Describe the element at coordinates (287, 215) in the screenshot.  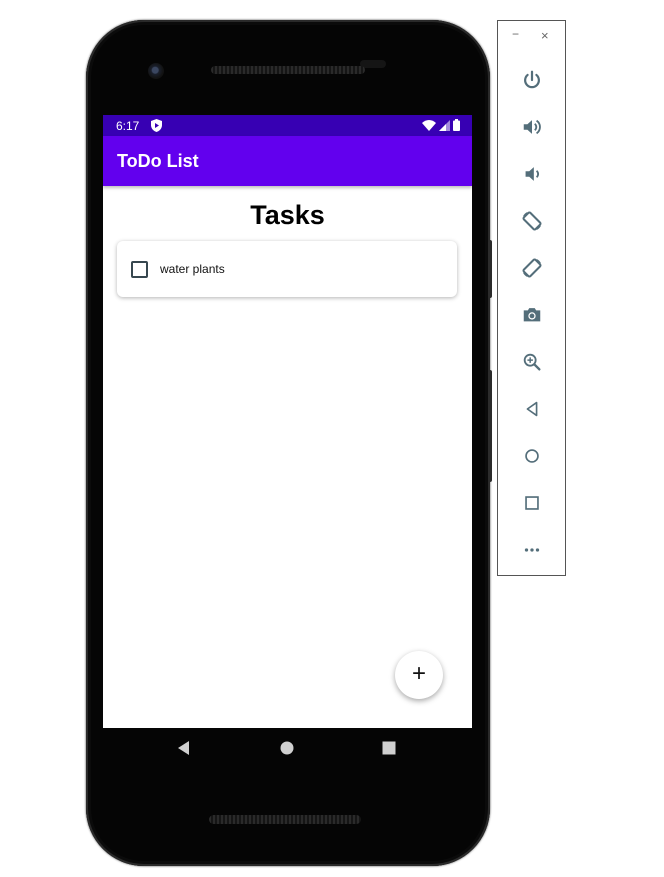
I see `page-title: Tasks` at that location.